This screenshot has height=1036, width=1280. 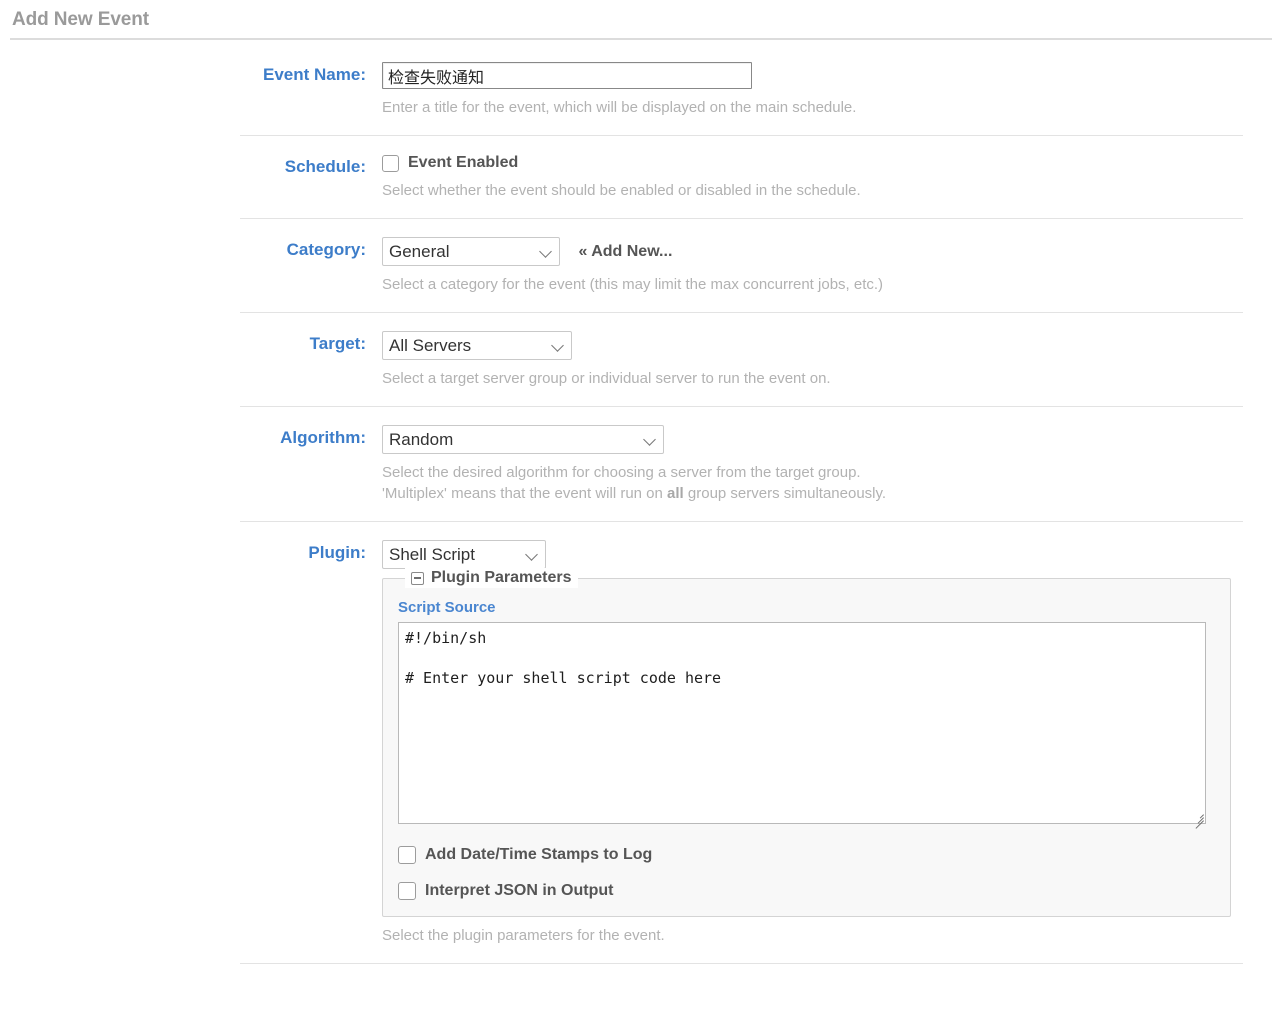 What do you see at coordinates (567, 75) in the screenshot?
I see `event-name-input` at bounding box center [567, 75].